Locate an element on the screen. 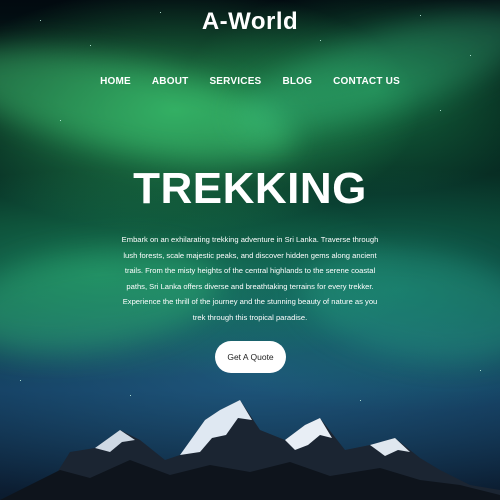  hero-title: TREKKING is located at coordinates (250, 188).